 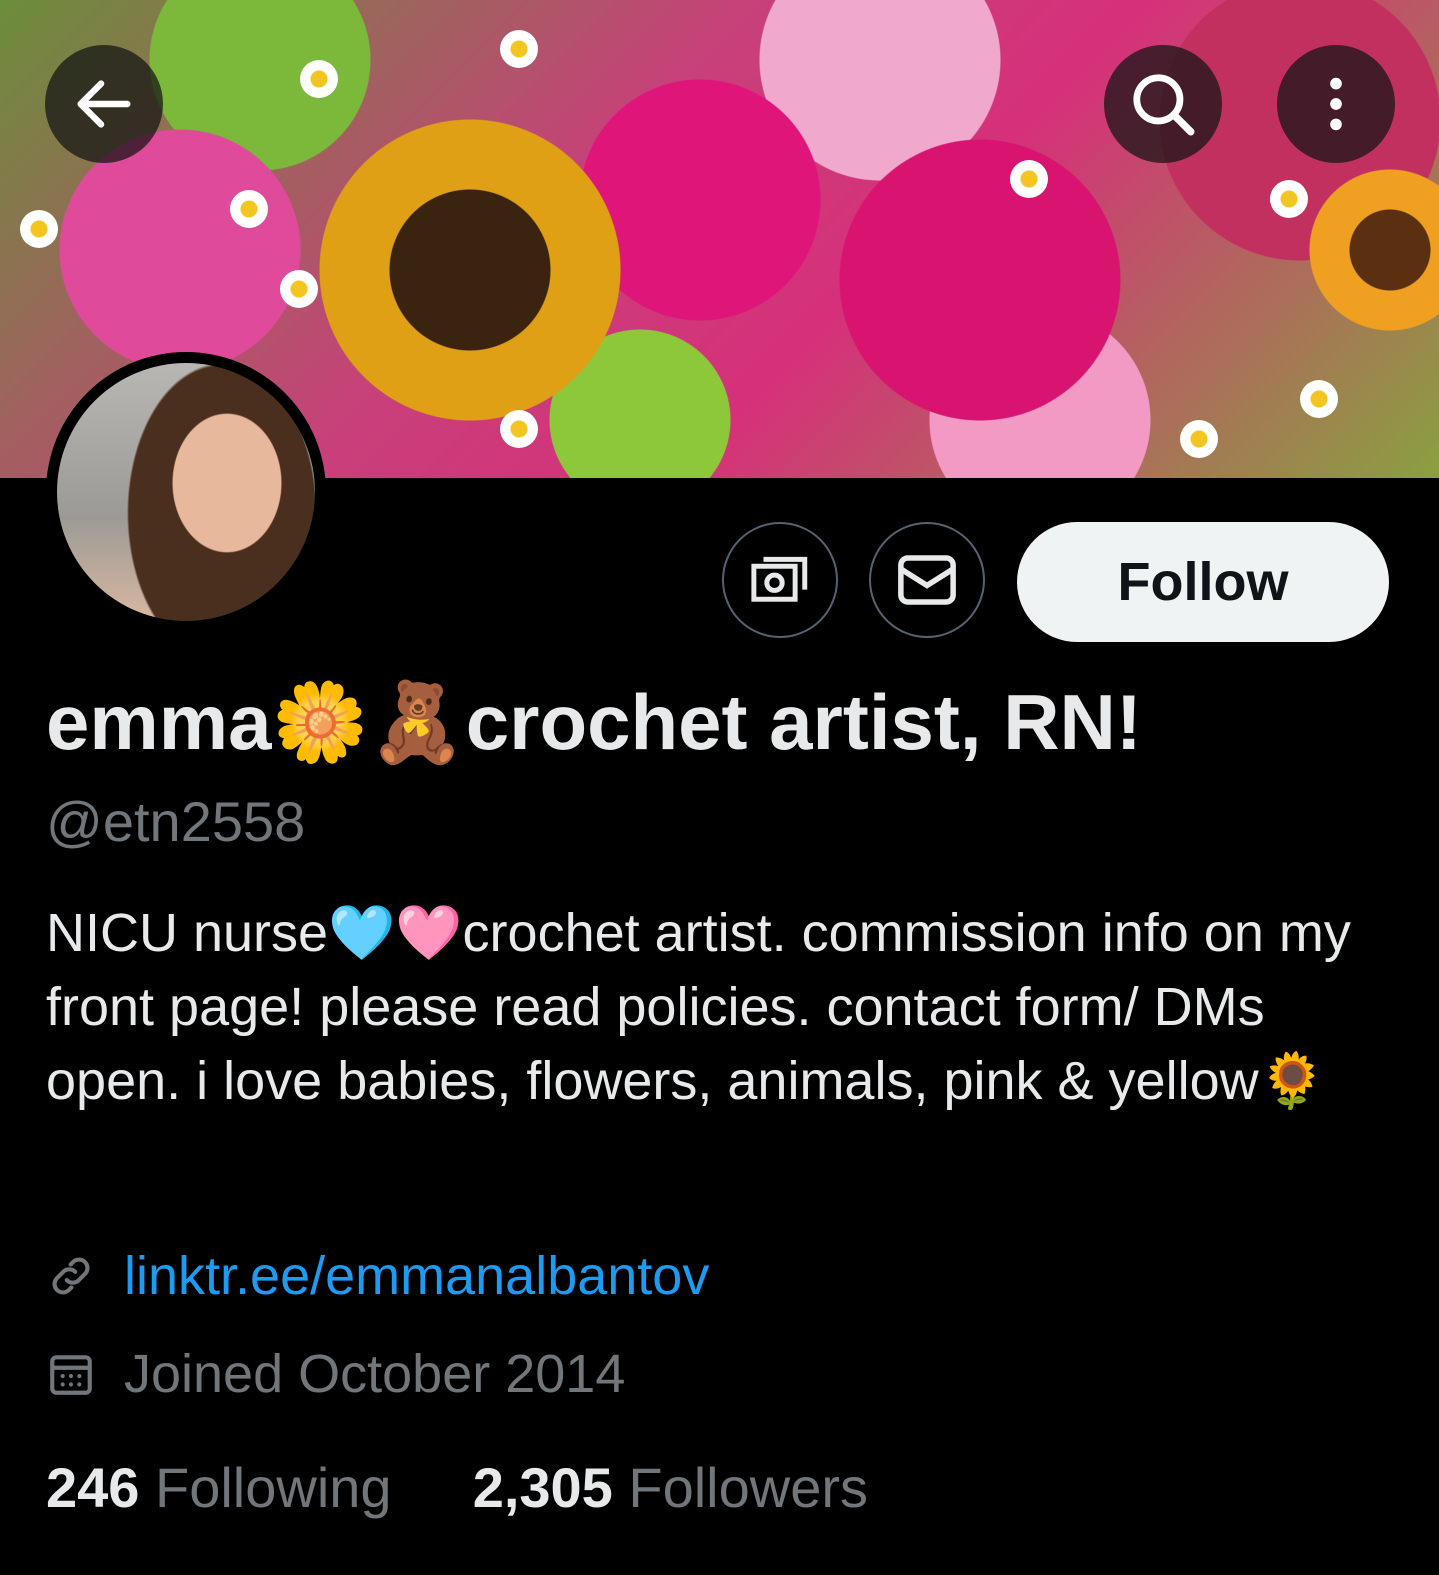 I want to click on joined-date: Joined October 2014, so click(x=375, y=1374).